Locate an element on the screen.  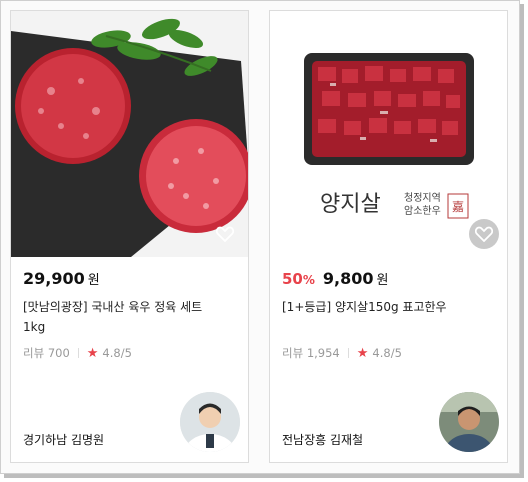
review-count: 리뷰 1,954 is located at coordinates (311, 353).